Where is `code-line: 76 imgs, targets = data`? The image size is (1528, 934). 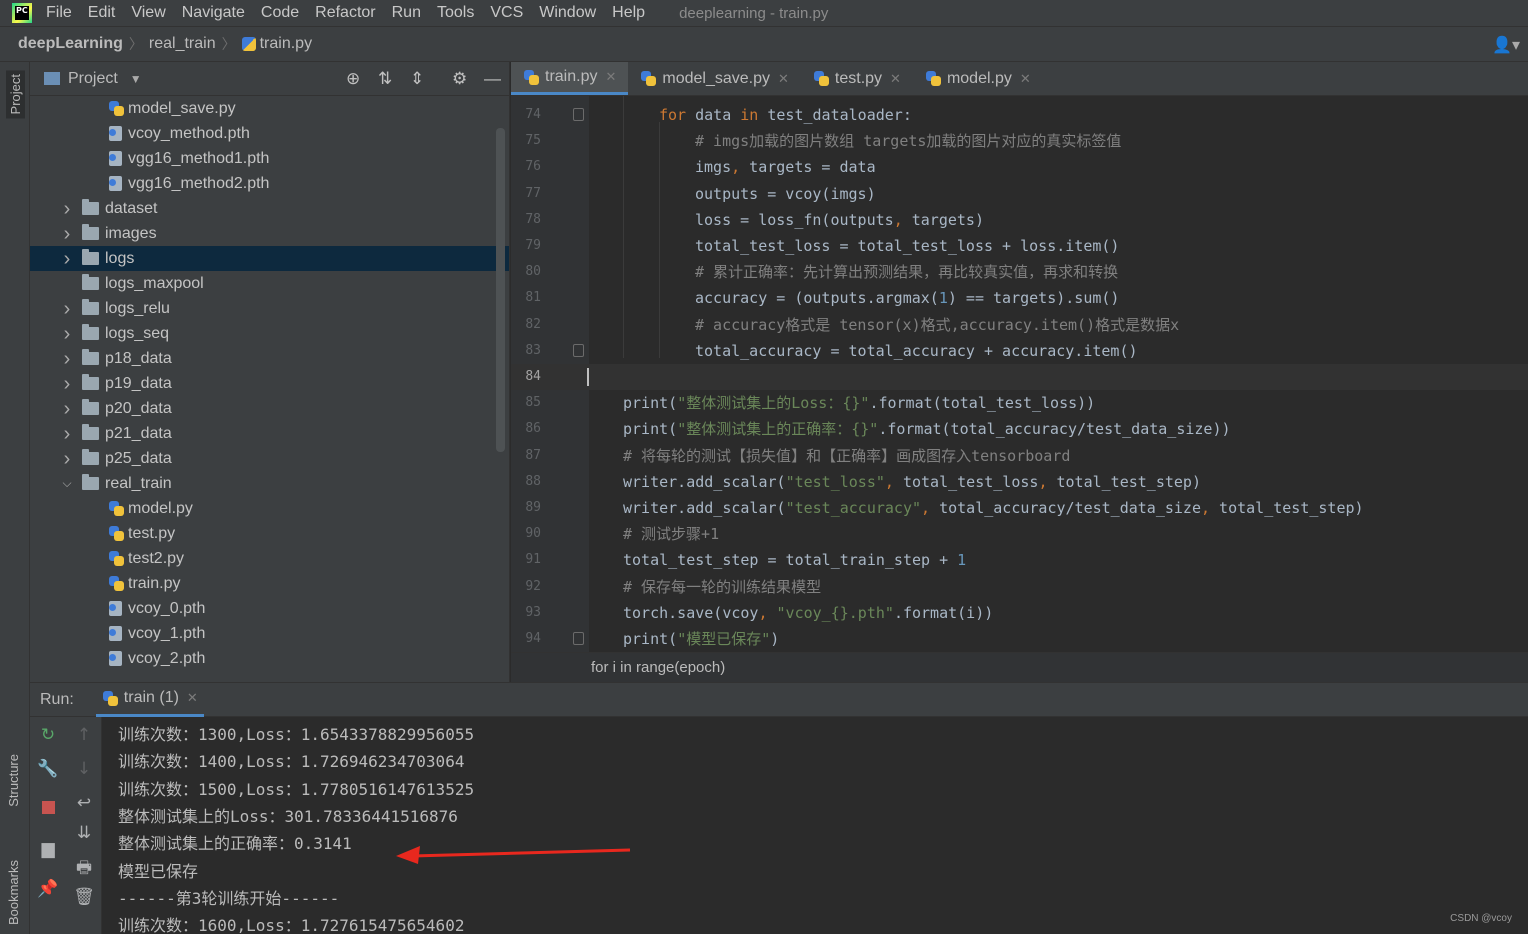
code-line: 76 imgs, targets = data is located at coordinates (1019, 167).